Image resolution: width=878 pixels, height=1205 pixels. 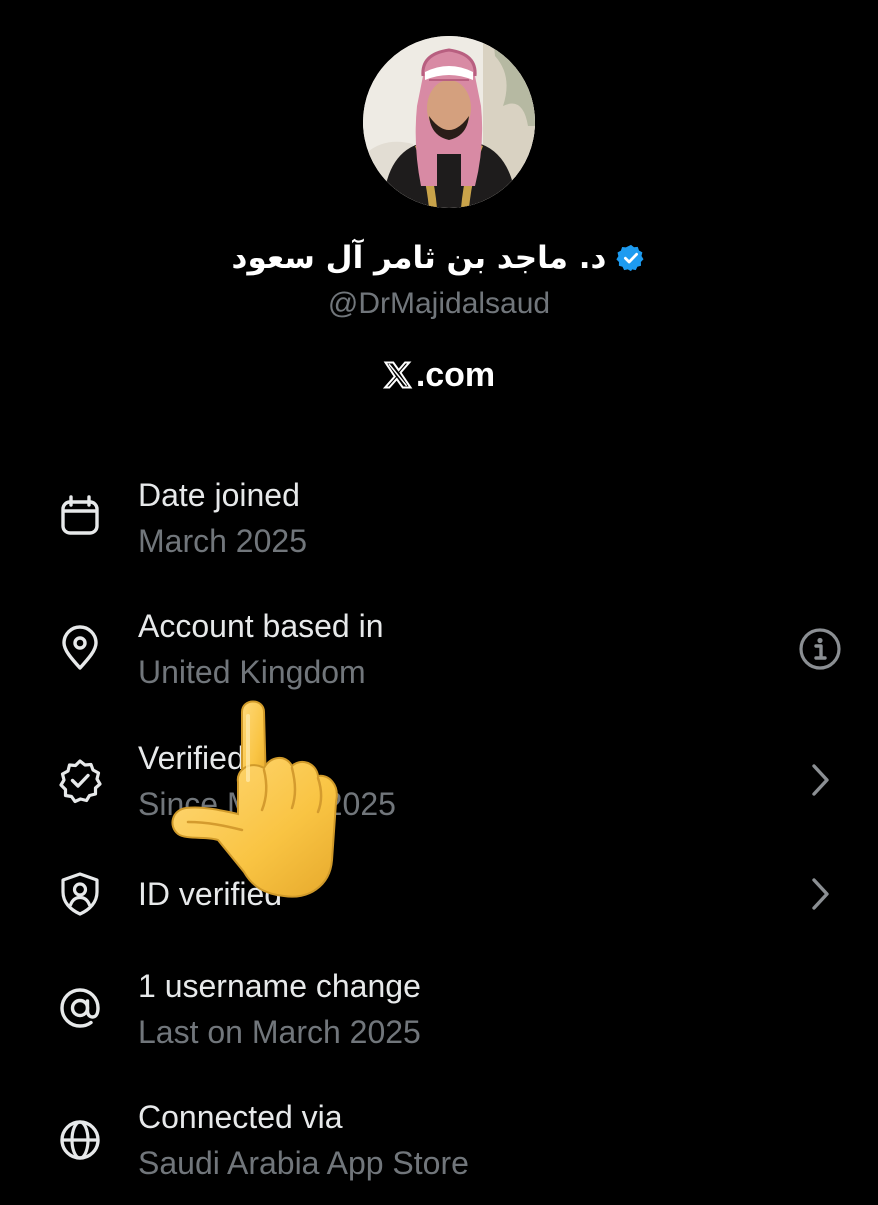 What do you see at coordinates (222, 541) in the screenshot?
I see `row-subtitle: March 2025` at bounding box center [222, 541].